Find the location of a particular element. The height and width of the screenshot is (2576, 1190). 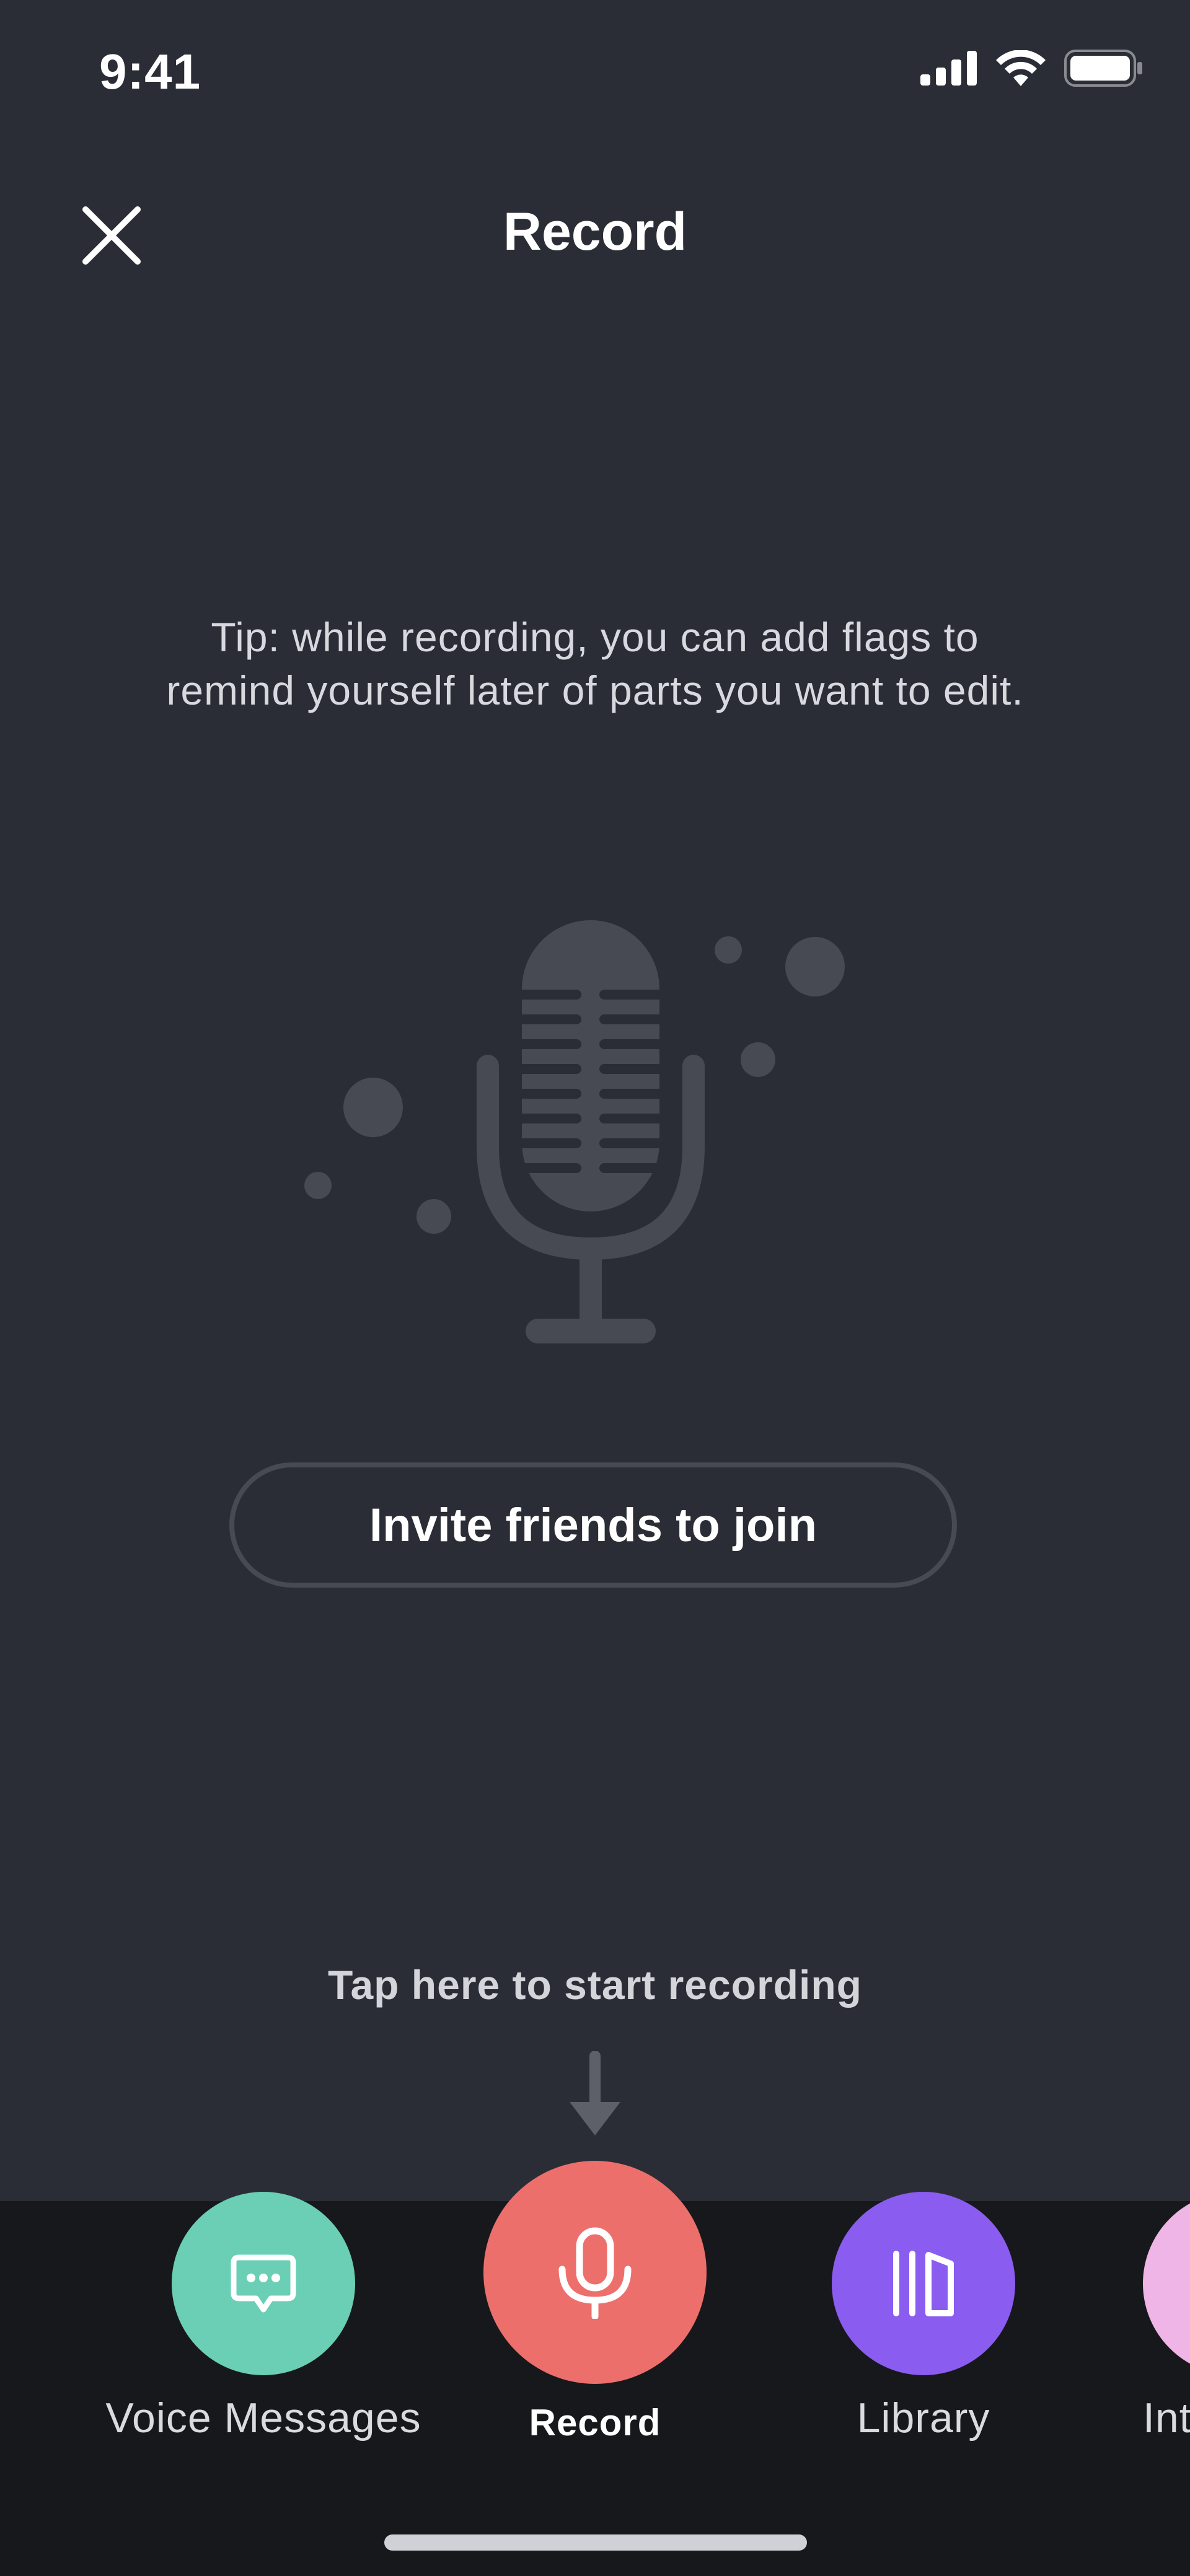

tab-record-label: Record is located at coordinates (595, 2423).